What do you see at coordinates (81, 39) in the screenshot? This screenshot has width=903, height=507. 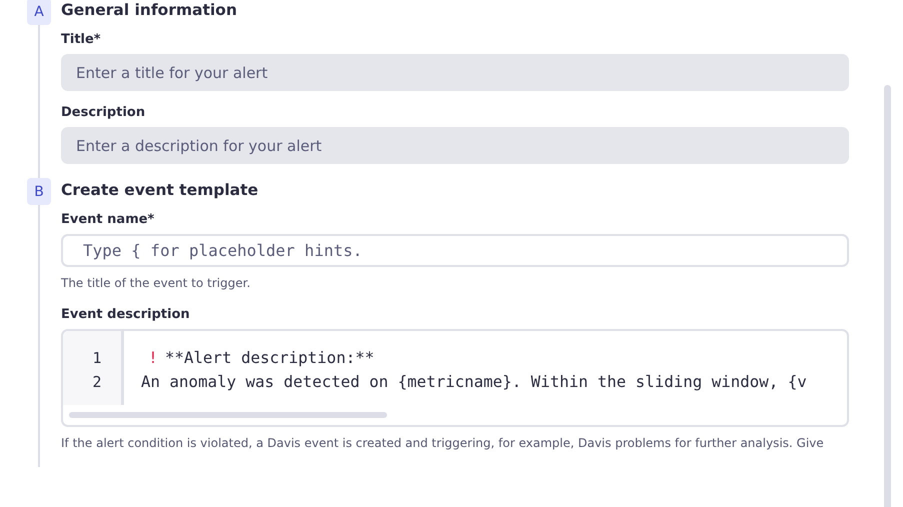 I see `field-label: Title*` at bounding box center [81, 39].